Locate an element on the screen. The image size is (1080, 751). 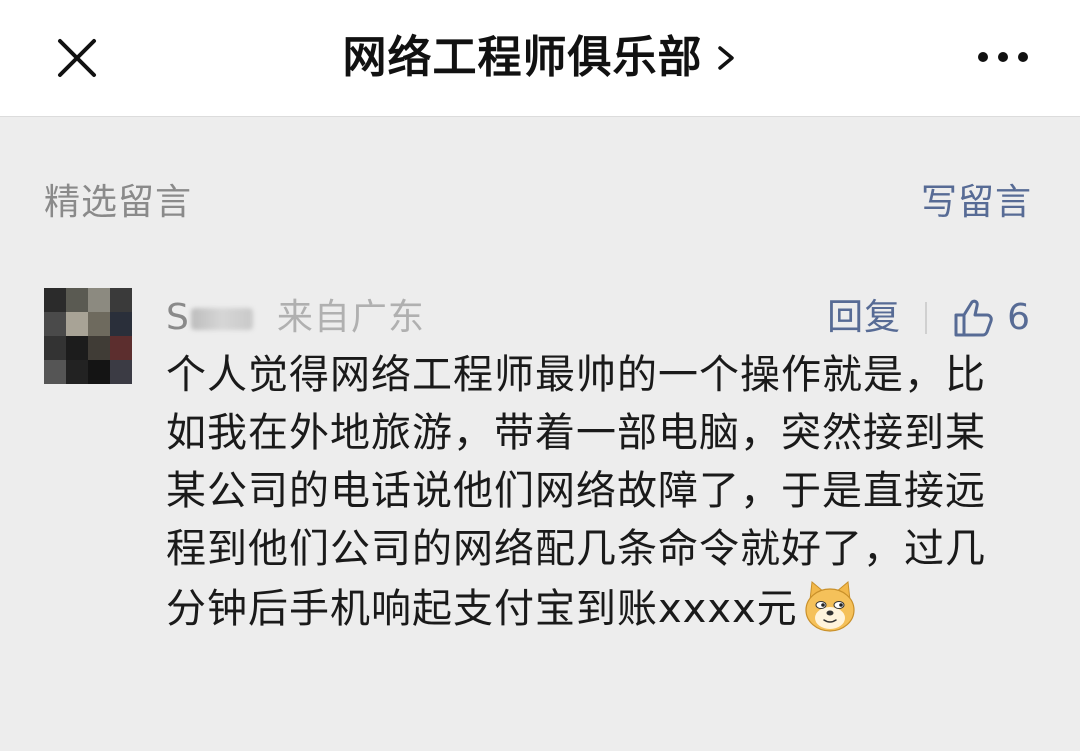
commenter-location: 来自广东 is located at coordinates (350, 317).